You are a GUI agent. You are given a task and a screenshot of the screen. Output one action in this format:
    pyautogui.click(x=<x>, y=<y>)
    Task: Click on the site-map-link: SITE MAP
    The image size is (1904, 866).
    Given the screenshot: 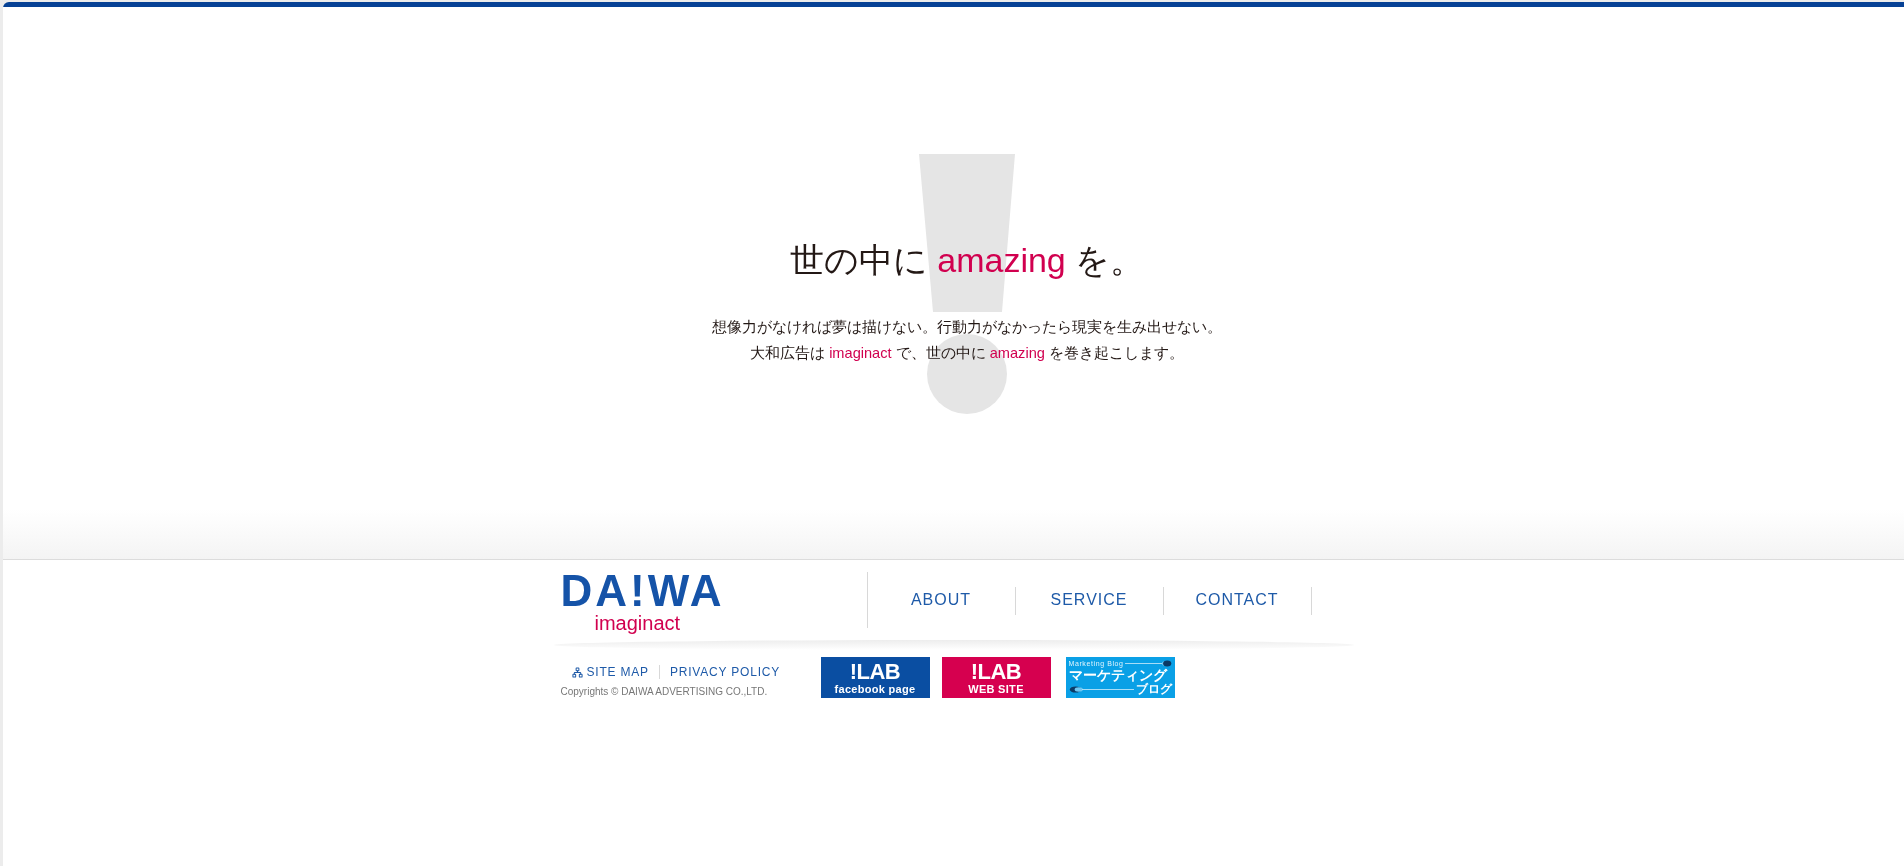 What is the action you would take?
    pyautogui.click(x=610, y=672)
    